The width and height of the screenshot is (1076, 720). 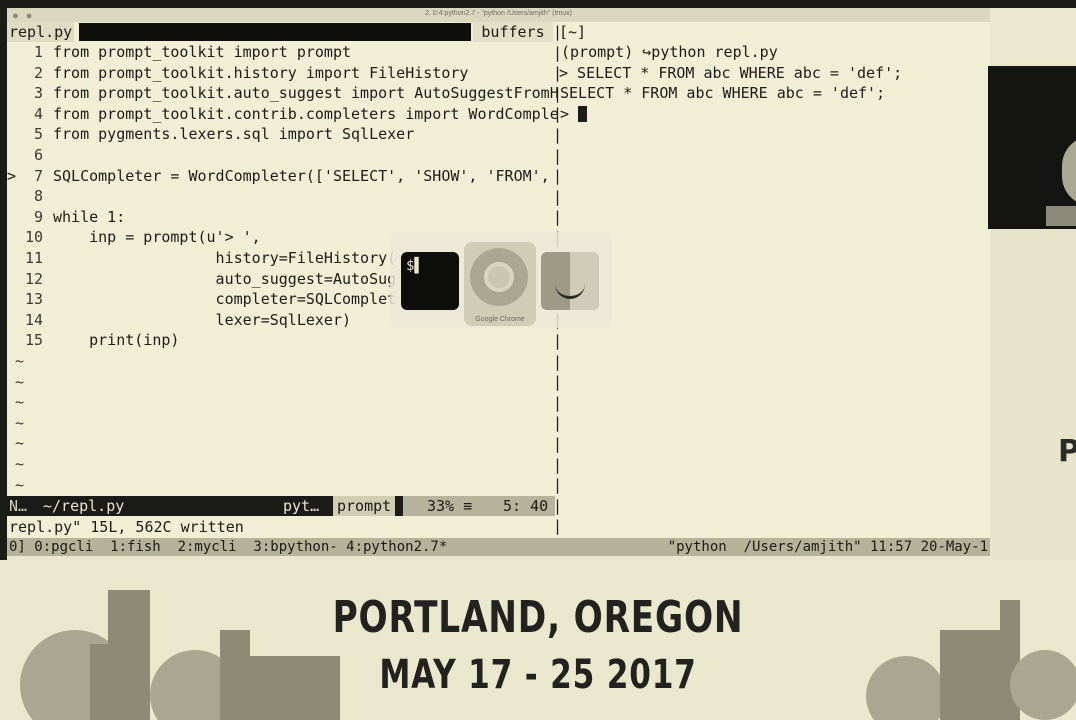 What do you see at coordinates (583, 114) in the screenshot?
I see `text-cursor` at bounding box center [583, 114].